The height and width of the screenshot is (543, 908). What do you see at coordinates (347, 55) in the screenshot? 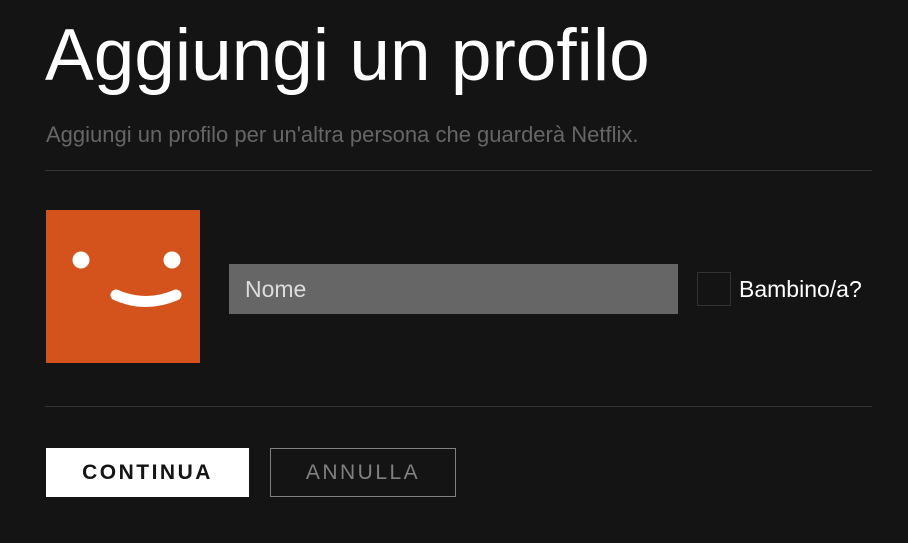
I see `page-title: Aggiungi un profilo` at bounding box center [347, 55].